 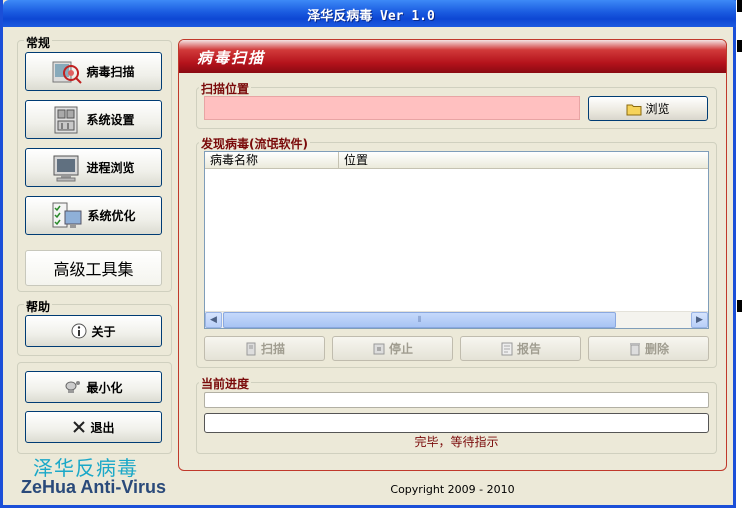 I want to click on exit-button: 退出, so click(x=93, y=427).